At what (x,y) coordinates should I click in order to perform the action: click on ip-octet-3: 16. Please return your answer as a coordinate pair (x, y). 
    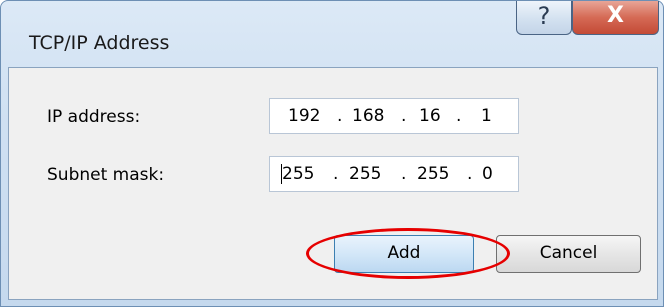
    Looking at the image, I should click on (430, 116).